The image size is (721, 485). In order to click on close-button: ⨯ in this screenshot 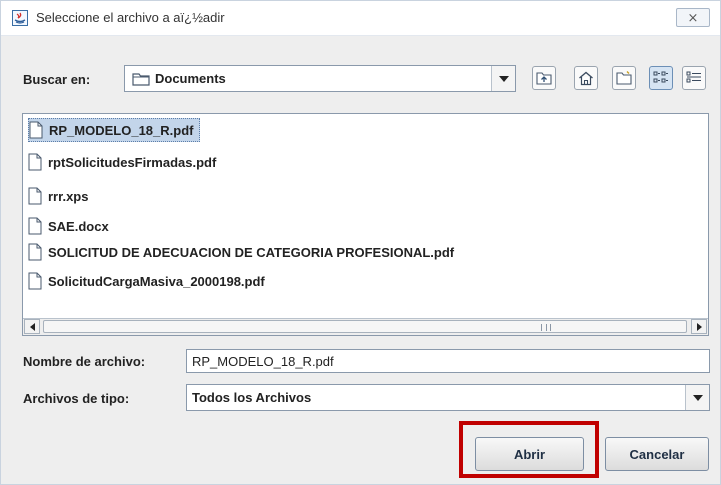, I will do `click(693, 17)`.